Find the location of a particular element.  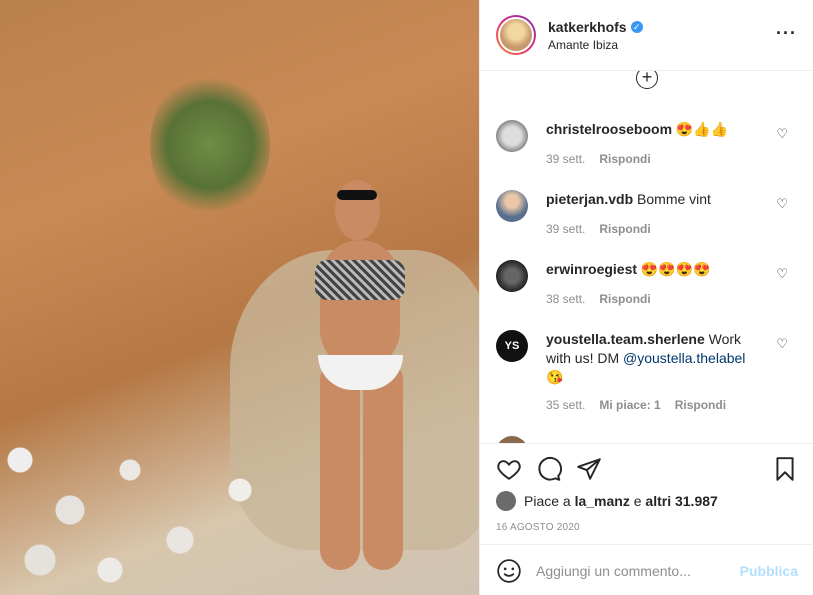

likes-prefix: Piace a is located at coordinates (547, 501).